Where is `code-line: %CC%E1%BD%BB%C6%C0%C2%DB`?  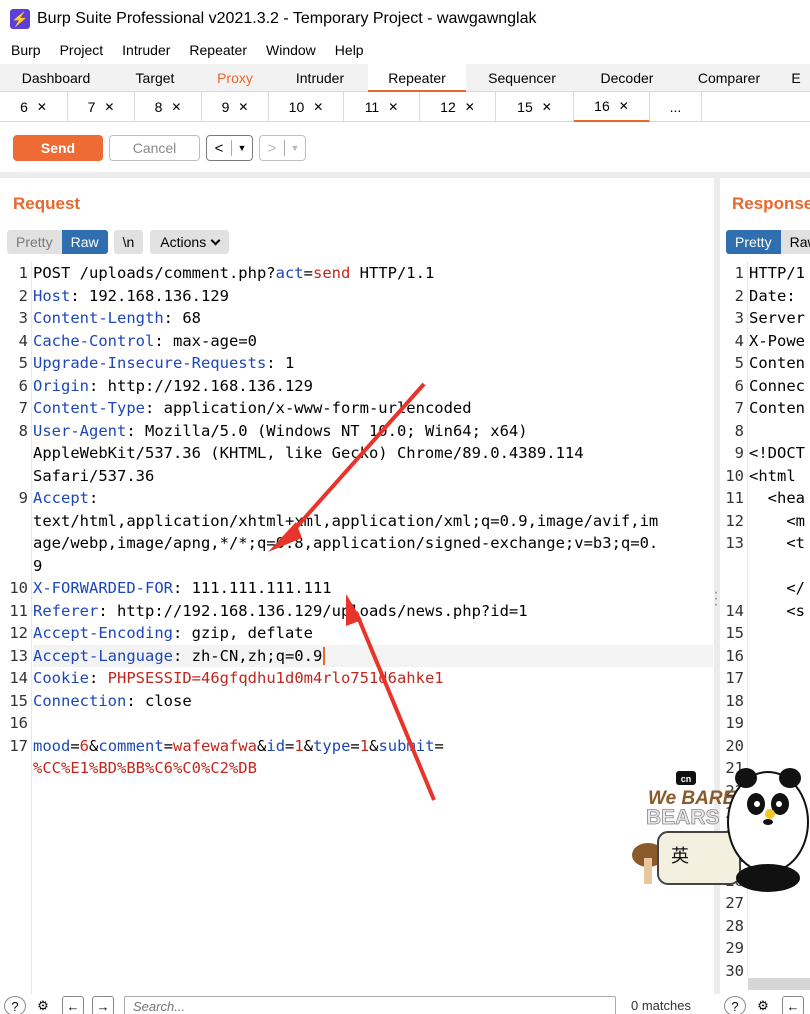
code-line: %CC%E1%BD%BB%C6%C0%C2%DB is located at coordinates (145, 768).